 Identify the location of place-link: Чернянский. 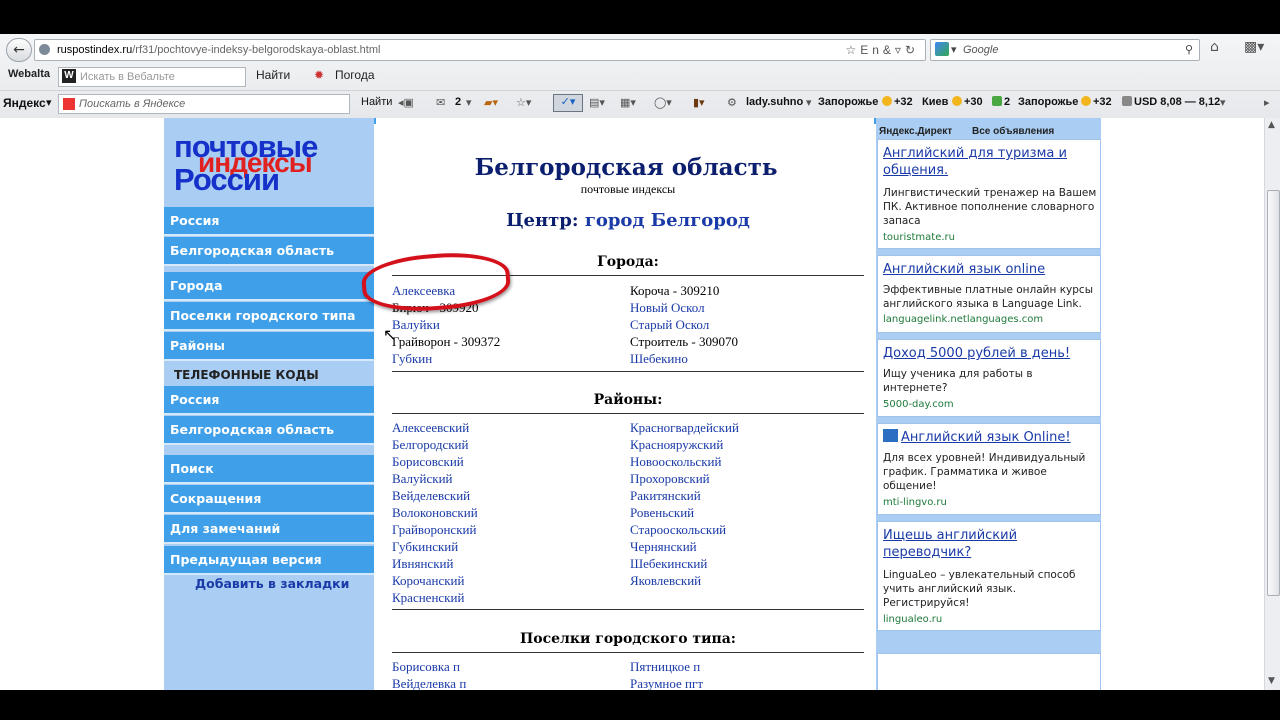
(663, 547).